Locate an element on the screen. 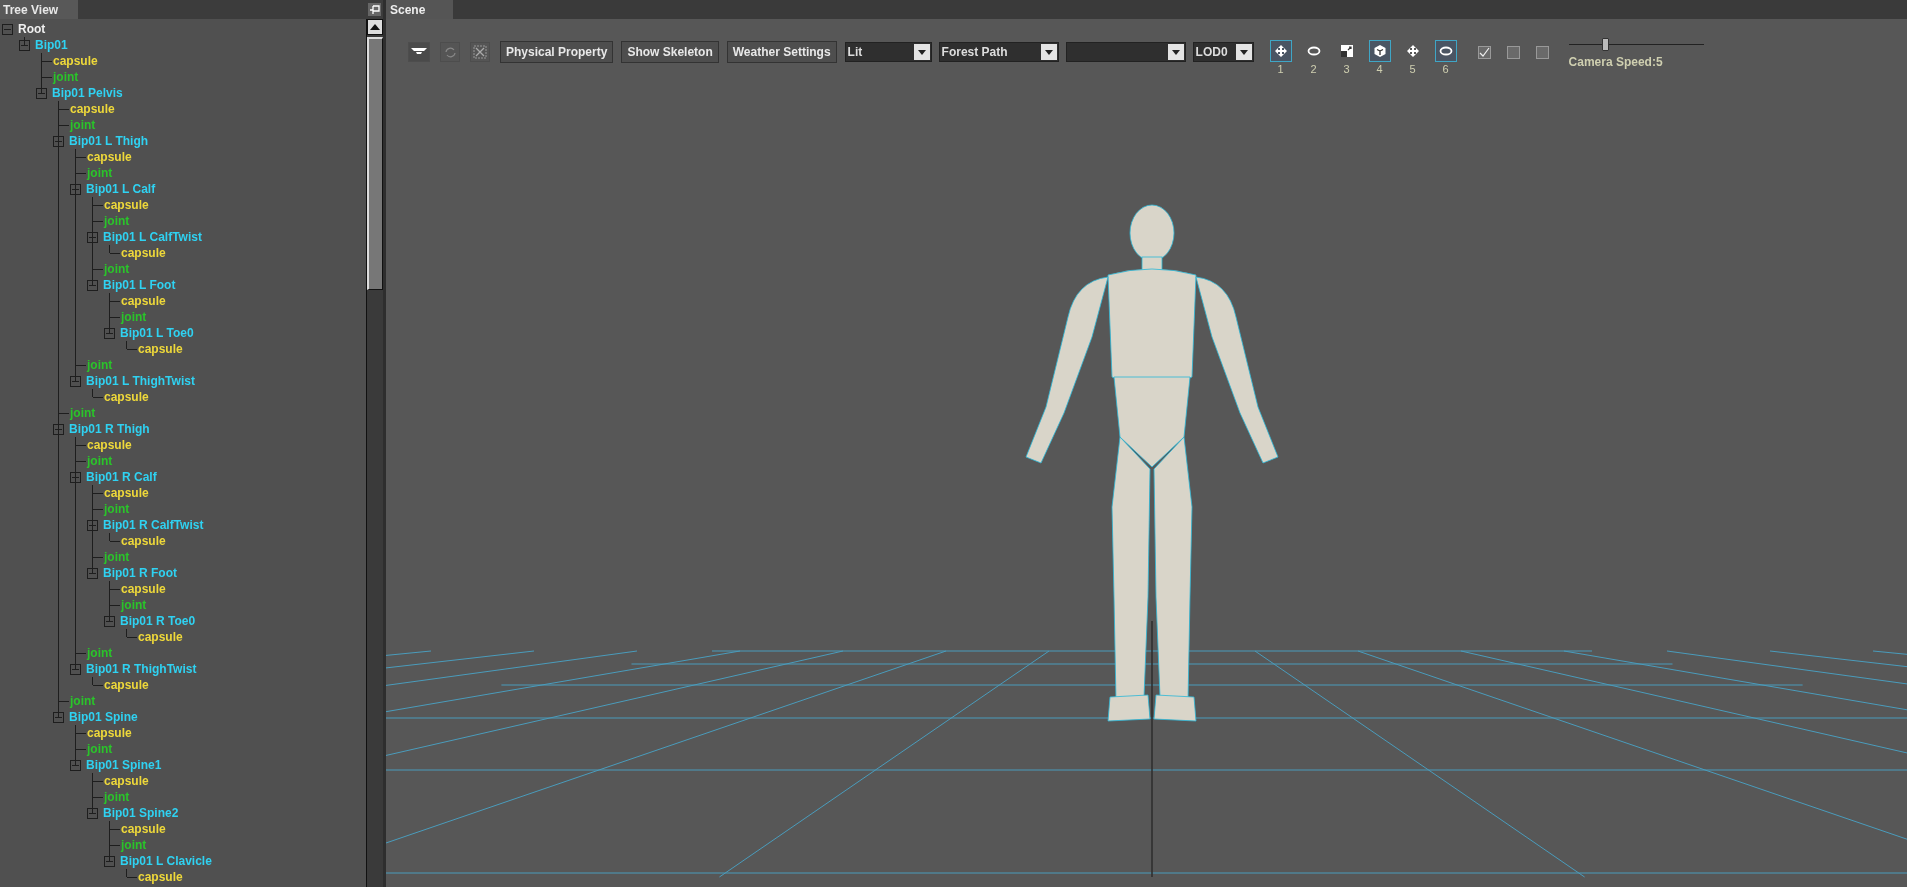 The image size is (1907, 887). tree-item: Bip01 Spine is located at coordinates (103, 717).